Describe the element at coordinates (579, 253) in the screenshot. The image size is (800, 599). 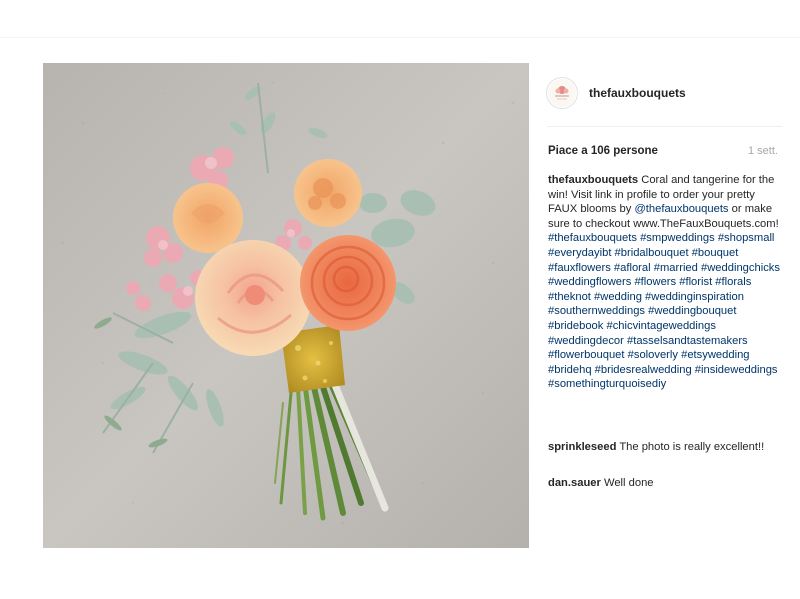
I see `hashtag-link: #everydayibt` at that location.